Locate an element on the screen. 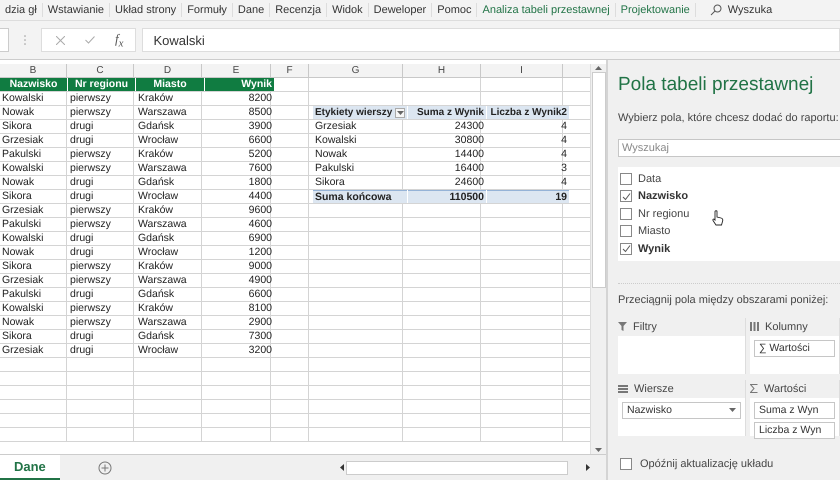 The width and height of the screenshot is (840, 480). field-label: Miasto is located at coordinates (654, 231).